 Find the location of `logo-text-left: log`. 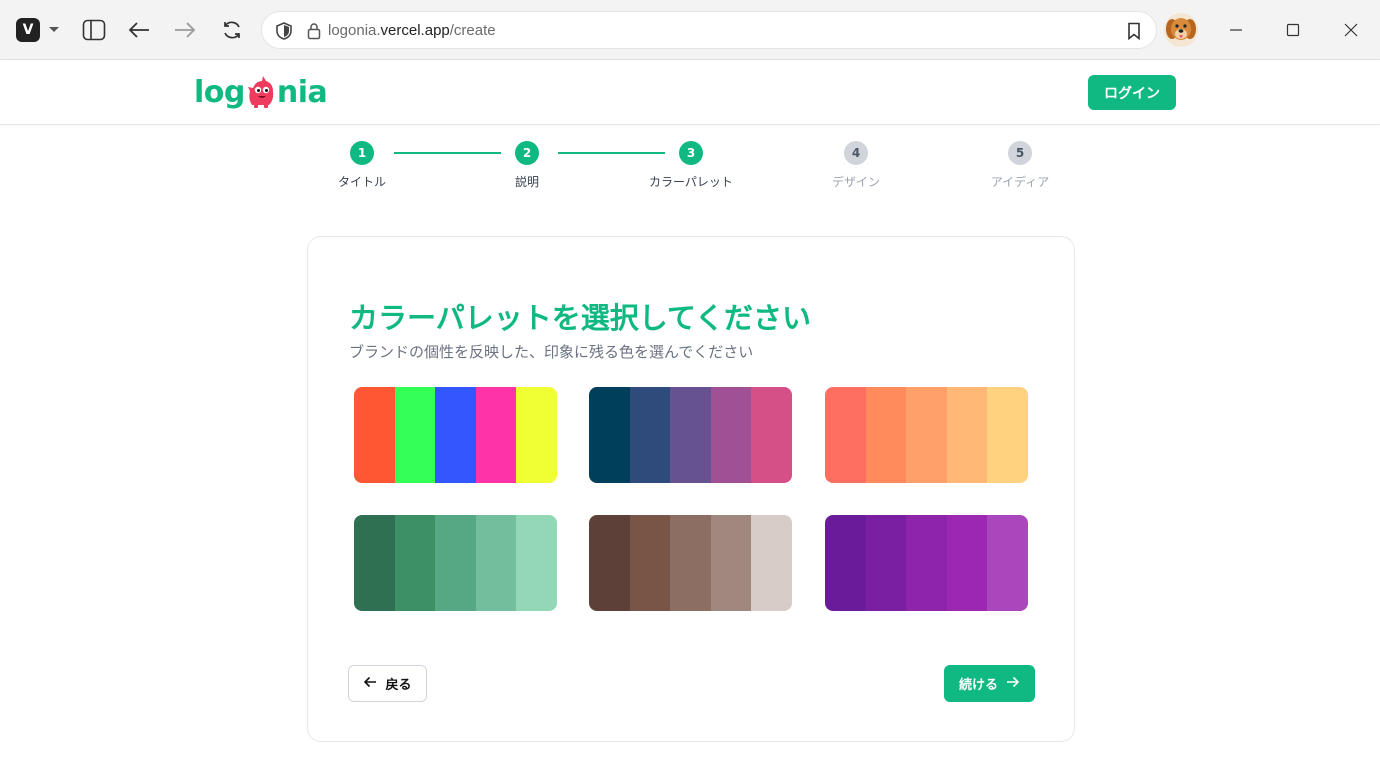

logo-text-left: log is located at coordinates (219, 92).